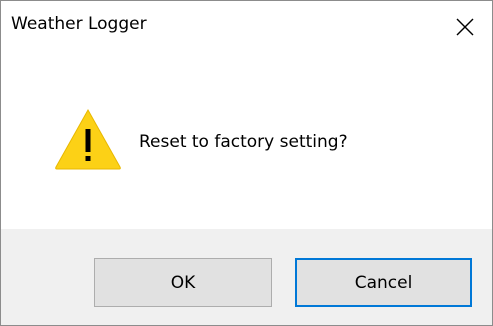  Describe the element at coordinates (183, 282) in the screenshot. I see `ok-button: OK` at that location.